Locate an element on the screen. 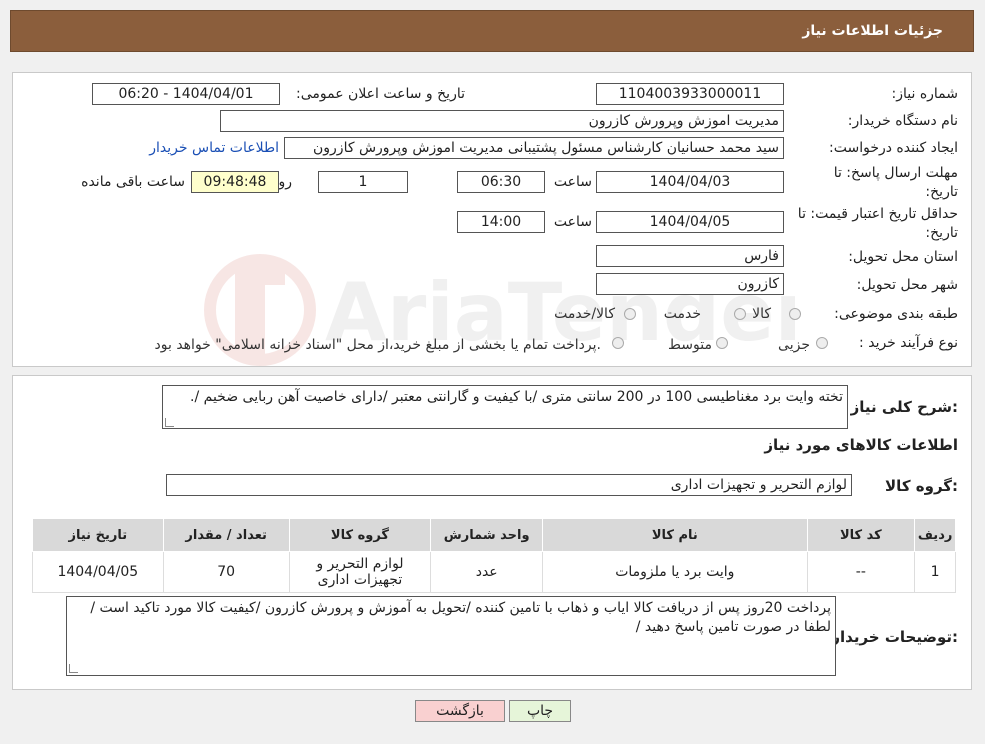 This screenshot has height=744, width=985. page-title: جزئیات اطلاعات نیاز is located at coordinates (872, 31).